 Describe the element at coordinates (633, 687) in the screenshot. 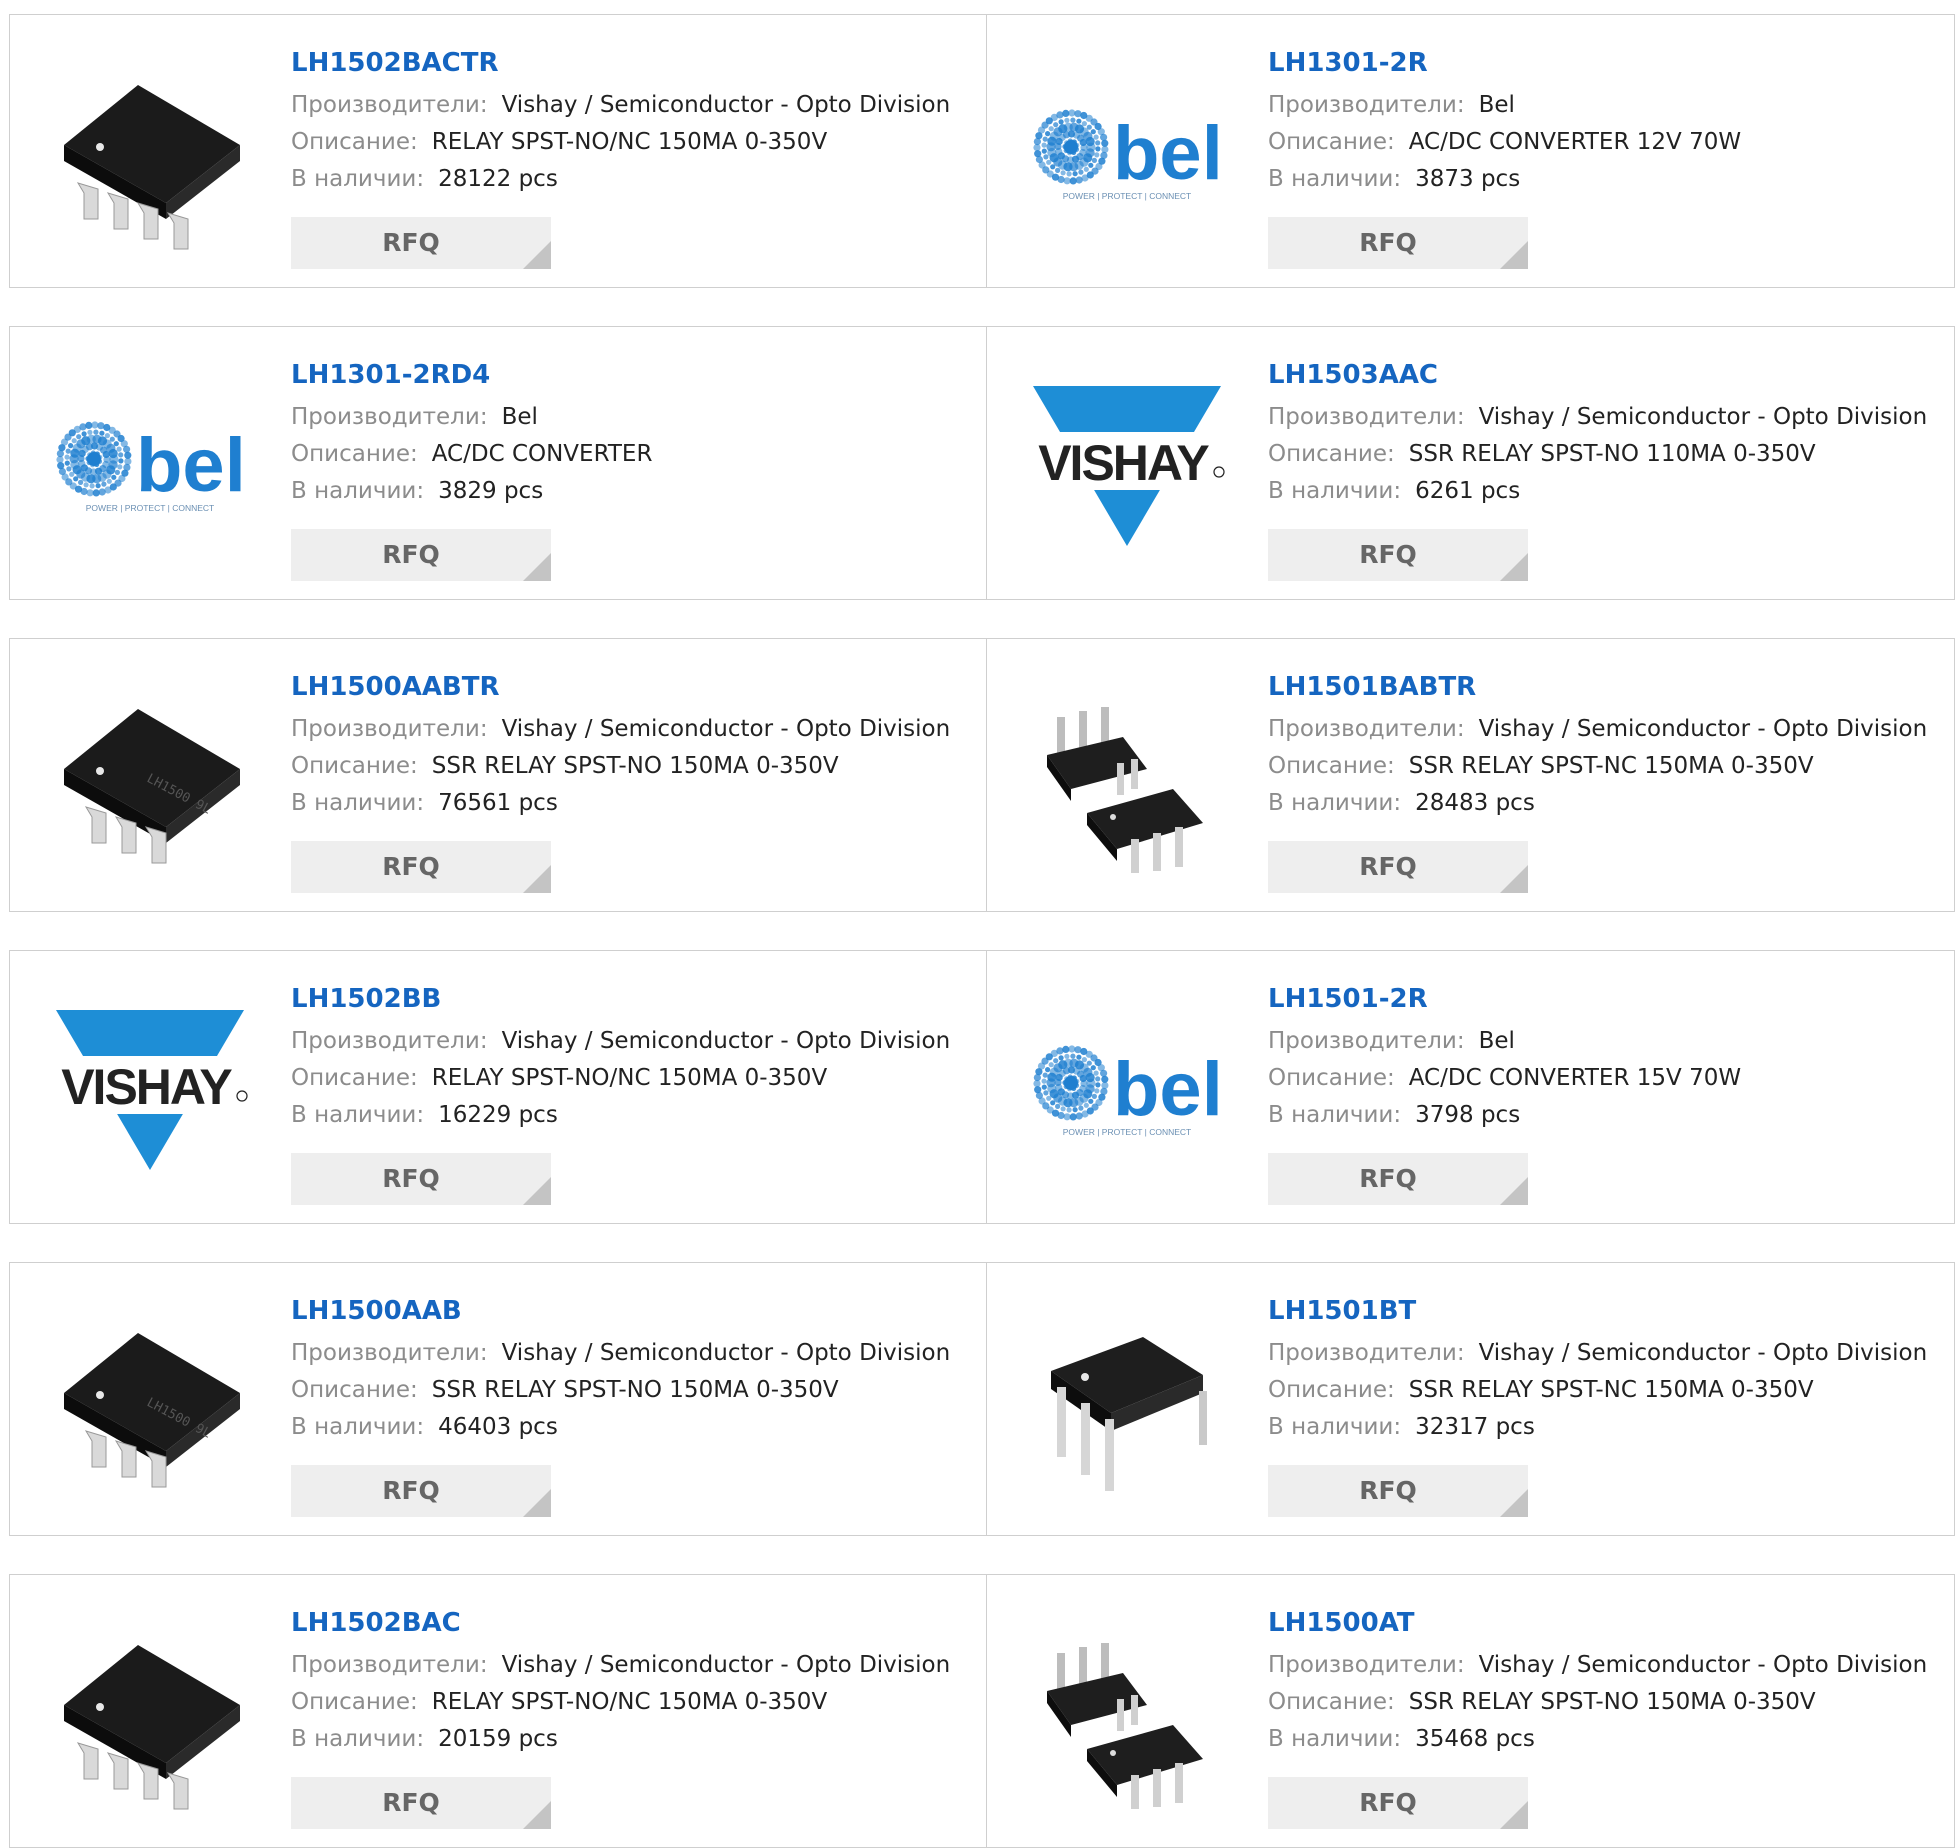

I see `part-number-link: LH1500AABTR` at that location.